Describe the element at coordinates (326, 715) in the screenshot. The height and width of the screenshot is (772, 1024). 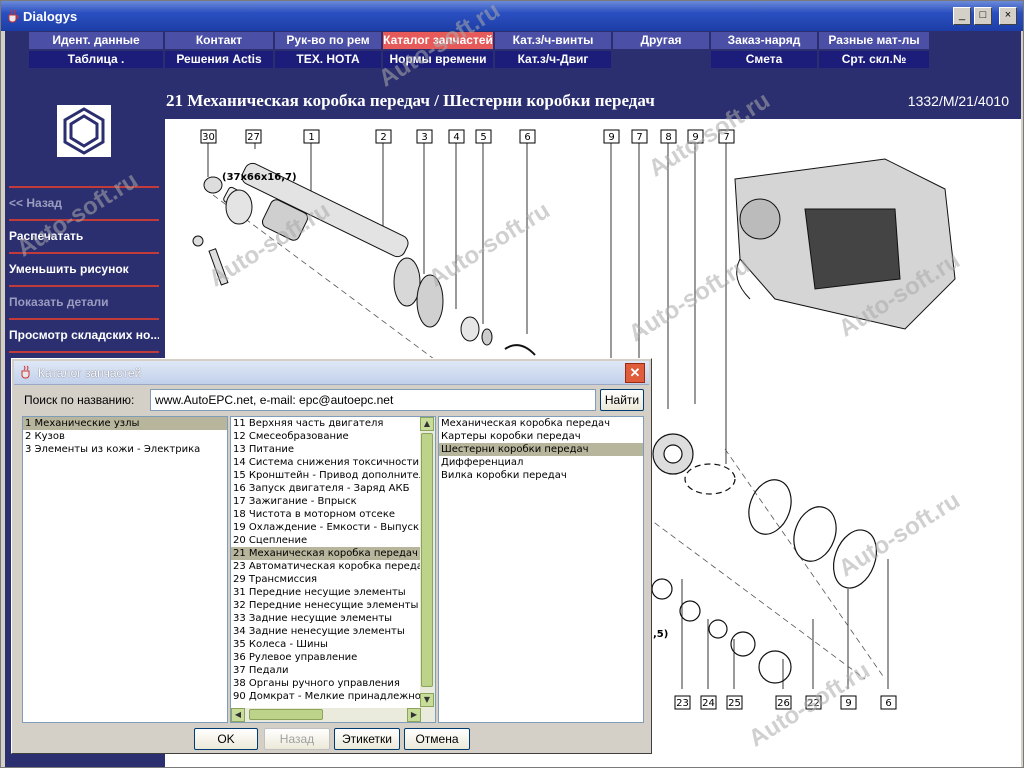
I see `horizontal-scrollbar: ◀ ▶` at that location.